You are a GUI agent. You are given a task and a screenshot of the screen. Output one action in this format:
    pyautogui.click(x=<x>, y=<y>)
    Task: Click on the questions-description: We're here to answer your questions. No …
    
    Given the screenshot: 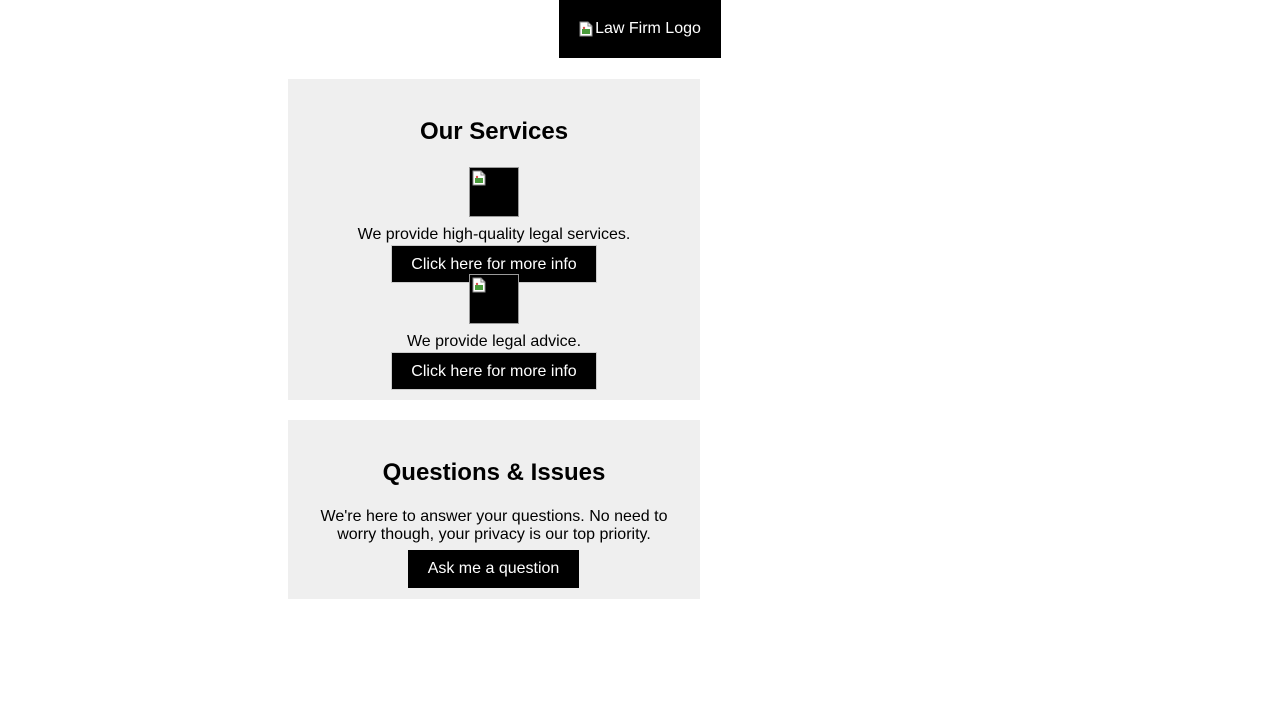 What is the action you would take?
    pyautogui.click(x=494, y=525)
    